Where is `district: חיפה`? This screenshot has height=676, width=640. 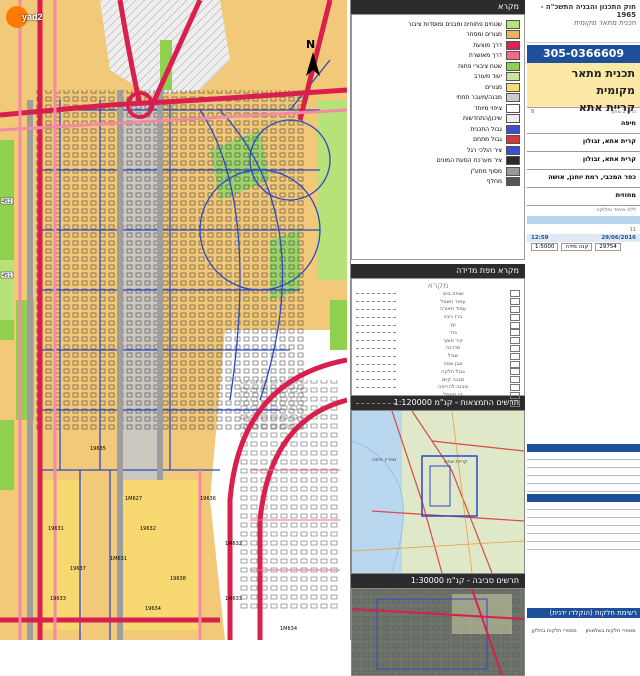 district: חיפה is located at coordinates (583, 125).